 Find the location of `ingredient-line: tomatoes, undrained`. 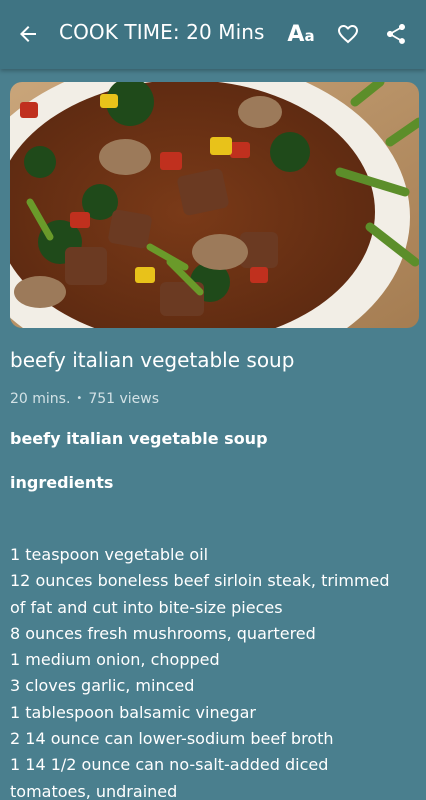

ingredient-line: tomatoes, undrained is located at coordinates (94, 790).